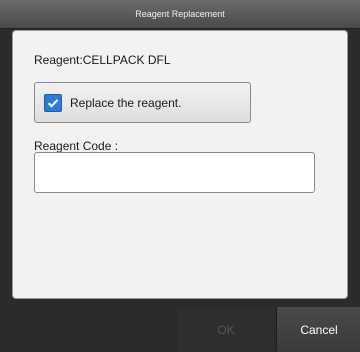 This screenshot has width=360, height=352. I want to click on dialog-footer: OK Cancel, so click(180, 329).